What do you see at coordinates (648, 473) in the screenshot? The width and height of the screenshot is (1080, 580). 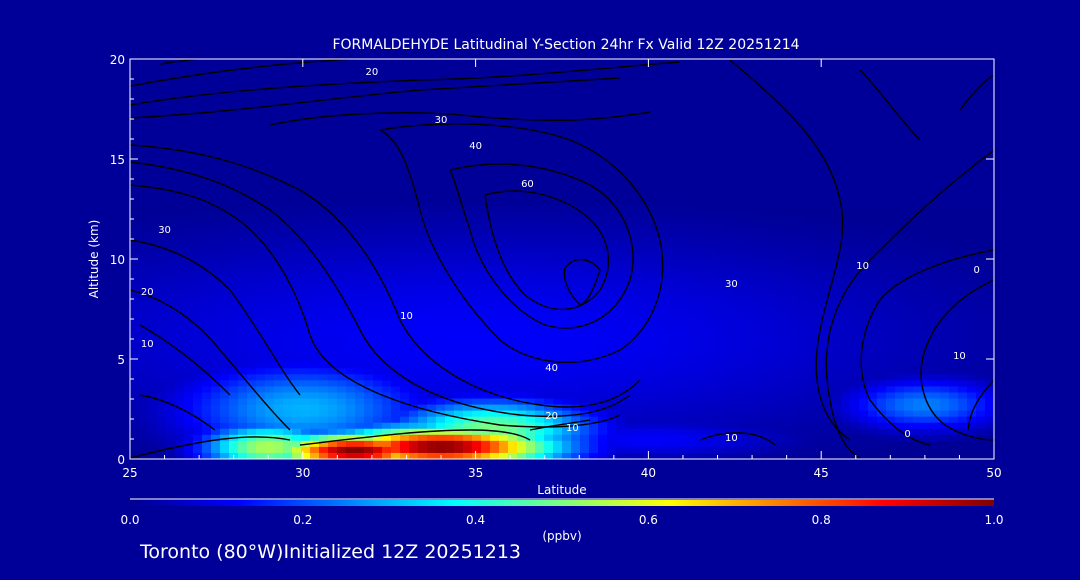 I see `x-tick-label: 40` at bounding box center [648, 473].